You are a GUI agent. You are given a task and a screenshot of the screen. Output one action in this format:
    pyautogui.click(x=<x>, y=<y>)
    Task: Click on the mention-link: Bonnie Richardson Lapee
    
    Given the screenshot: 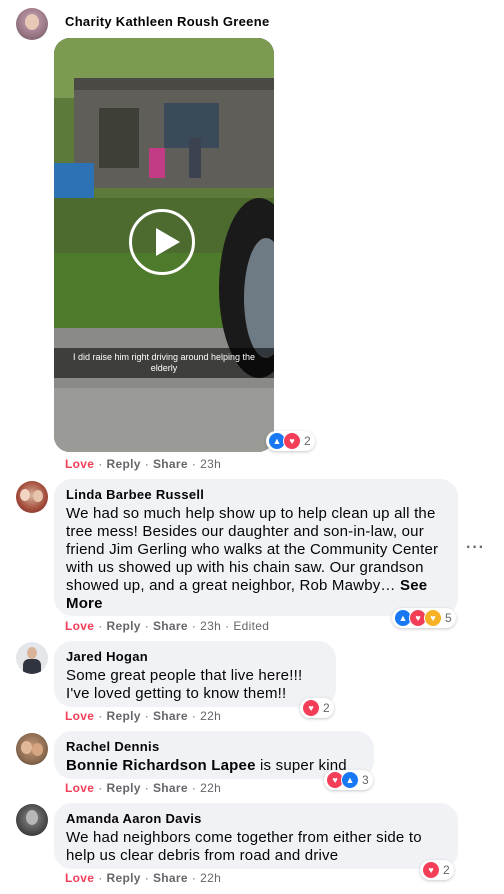 What is the action you would take?
    pyautogui.click(x=161, y=765)
    